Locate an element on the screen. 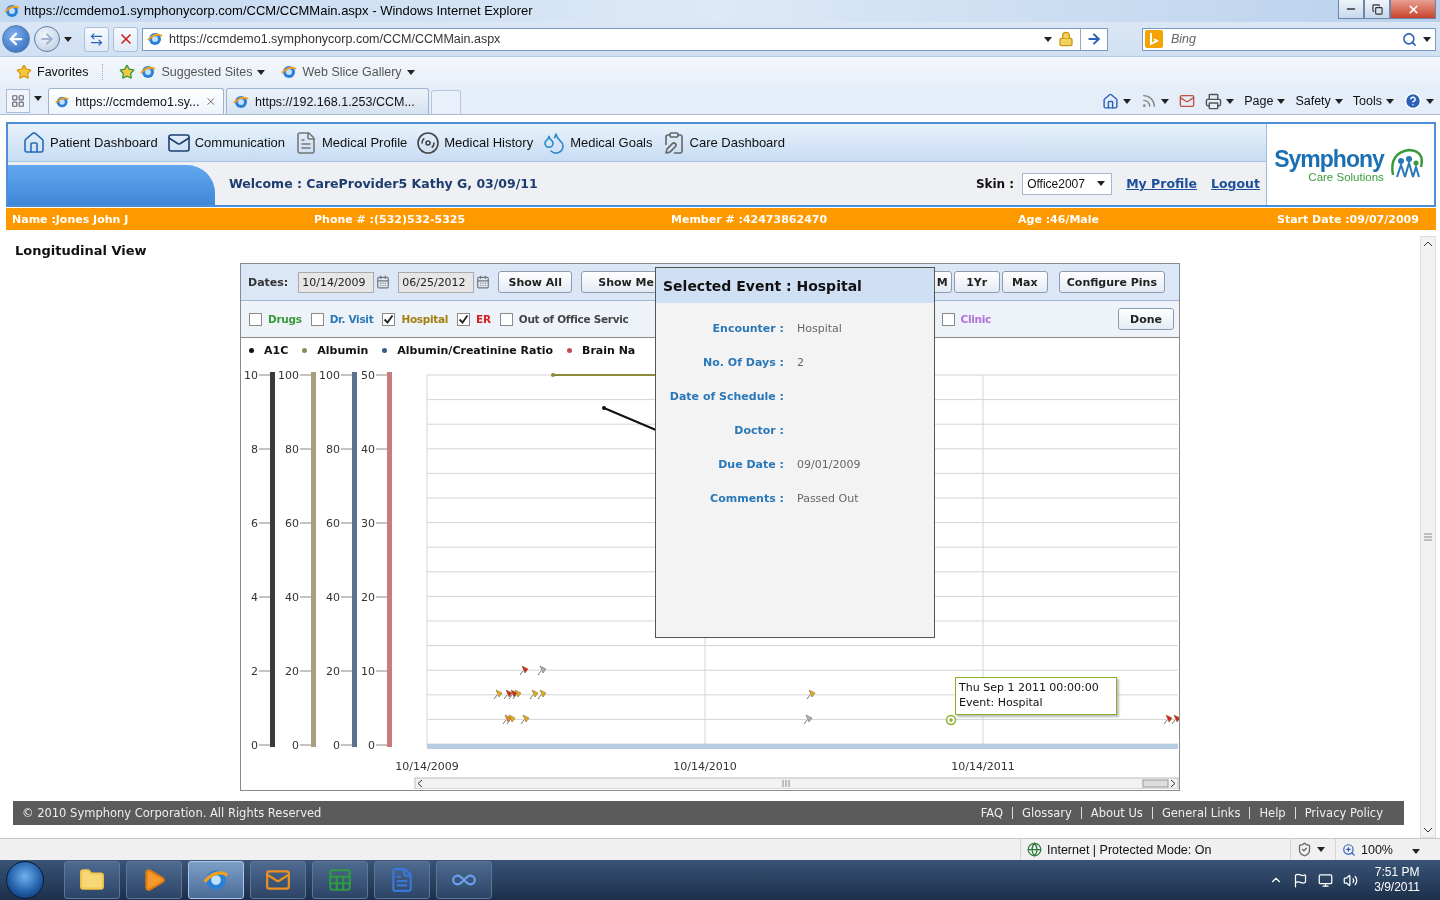 The width and height of the screenshot is (1440, 900). field-label: No. Of Days : is located at coordinates (743, 362).